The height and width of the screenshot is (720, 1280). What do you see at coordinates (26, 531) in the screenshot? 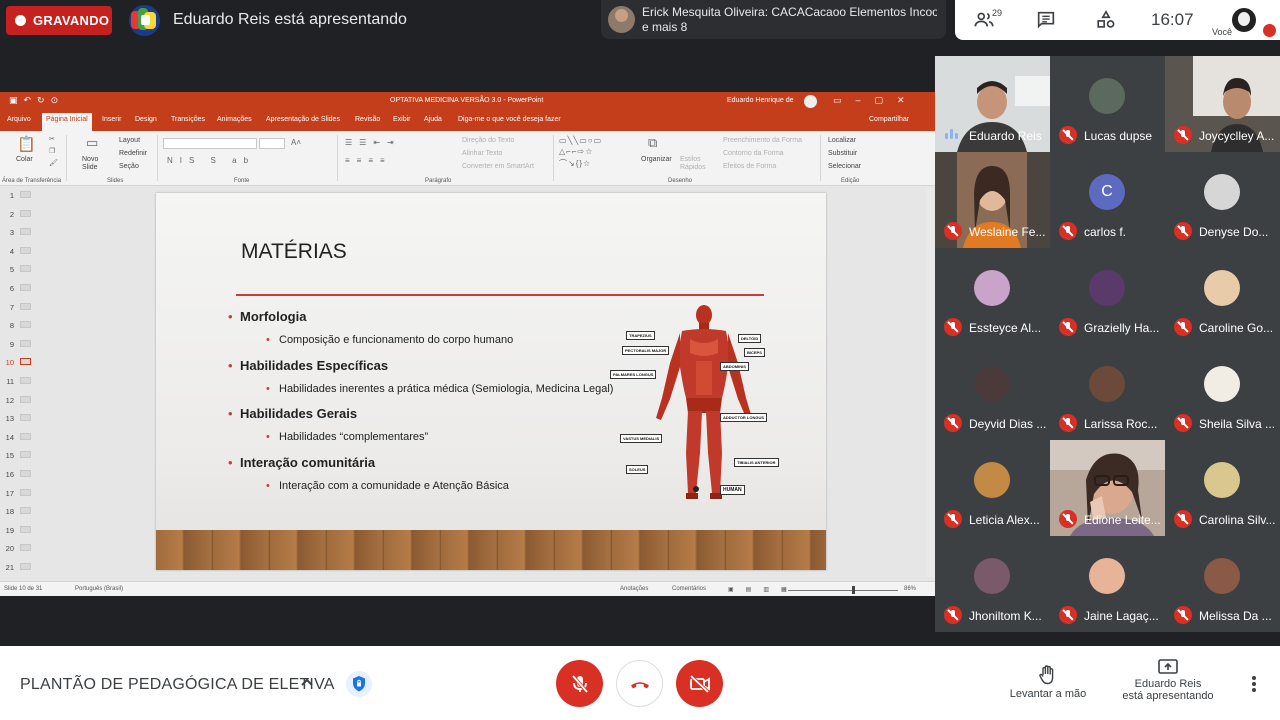
I see `slide-thumbnail: 19` at bounding box center [26, 531].